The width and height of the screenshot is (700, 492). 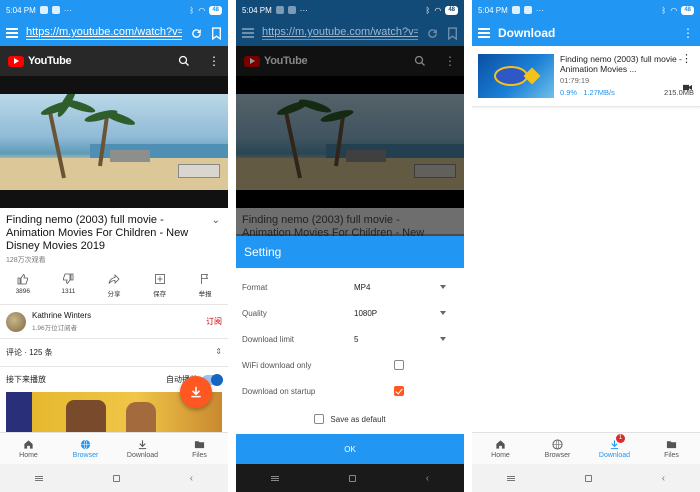 What do you see at coordinates (527, 33) in the screenshot?
I see `page-title: Download` at bounding box center [527, 33].